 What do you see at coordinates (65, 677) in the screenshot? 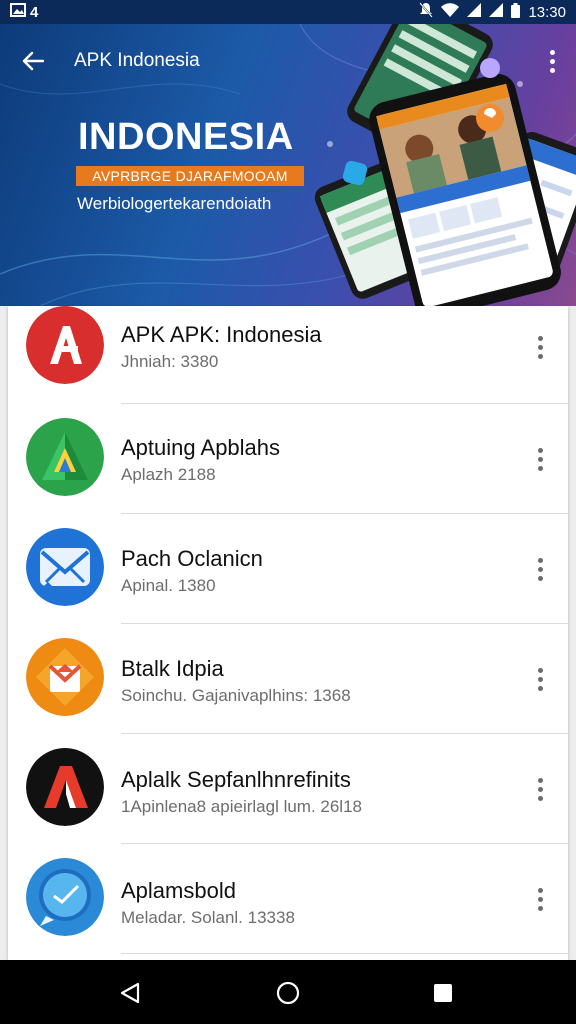
I see `orange-box-icon` at bounding box center [65, 677].